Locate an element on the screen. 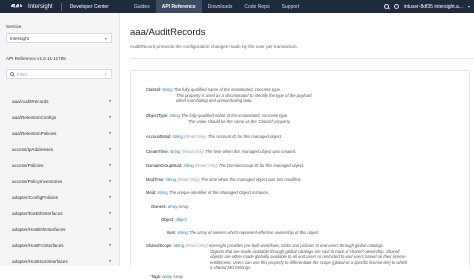 This screenshot has width=474, height=280. cisco-logo-text: cisco is located at coordinates (16, 7).